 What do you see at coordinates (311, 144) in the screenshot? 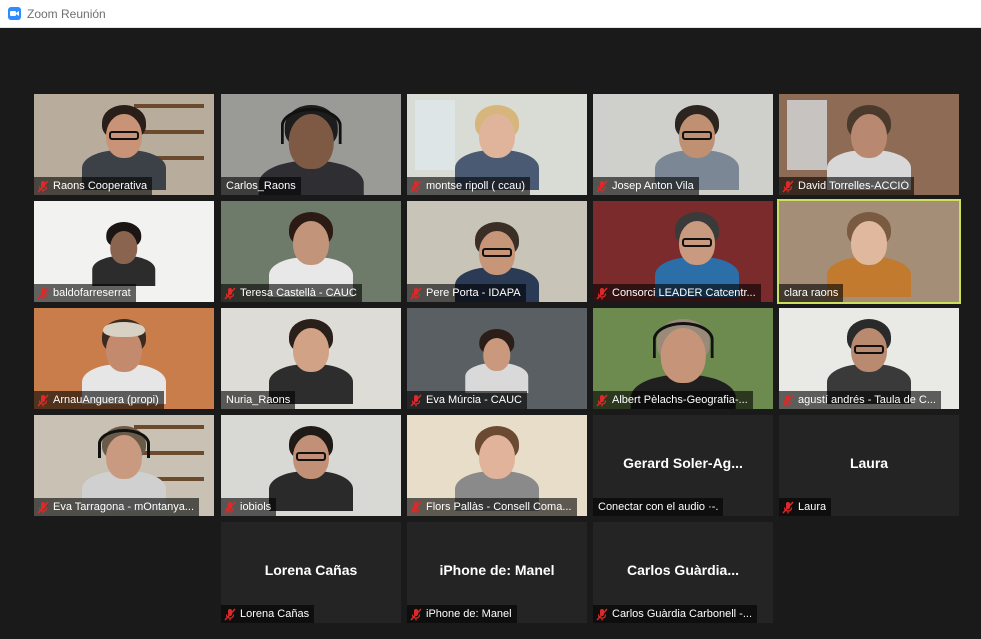
I see `participant-tile: Carlos_Raons` at bounding box center [311, 144].